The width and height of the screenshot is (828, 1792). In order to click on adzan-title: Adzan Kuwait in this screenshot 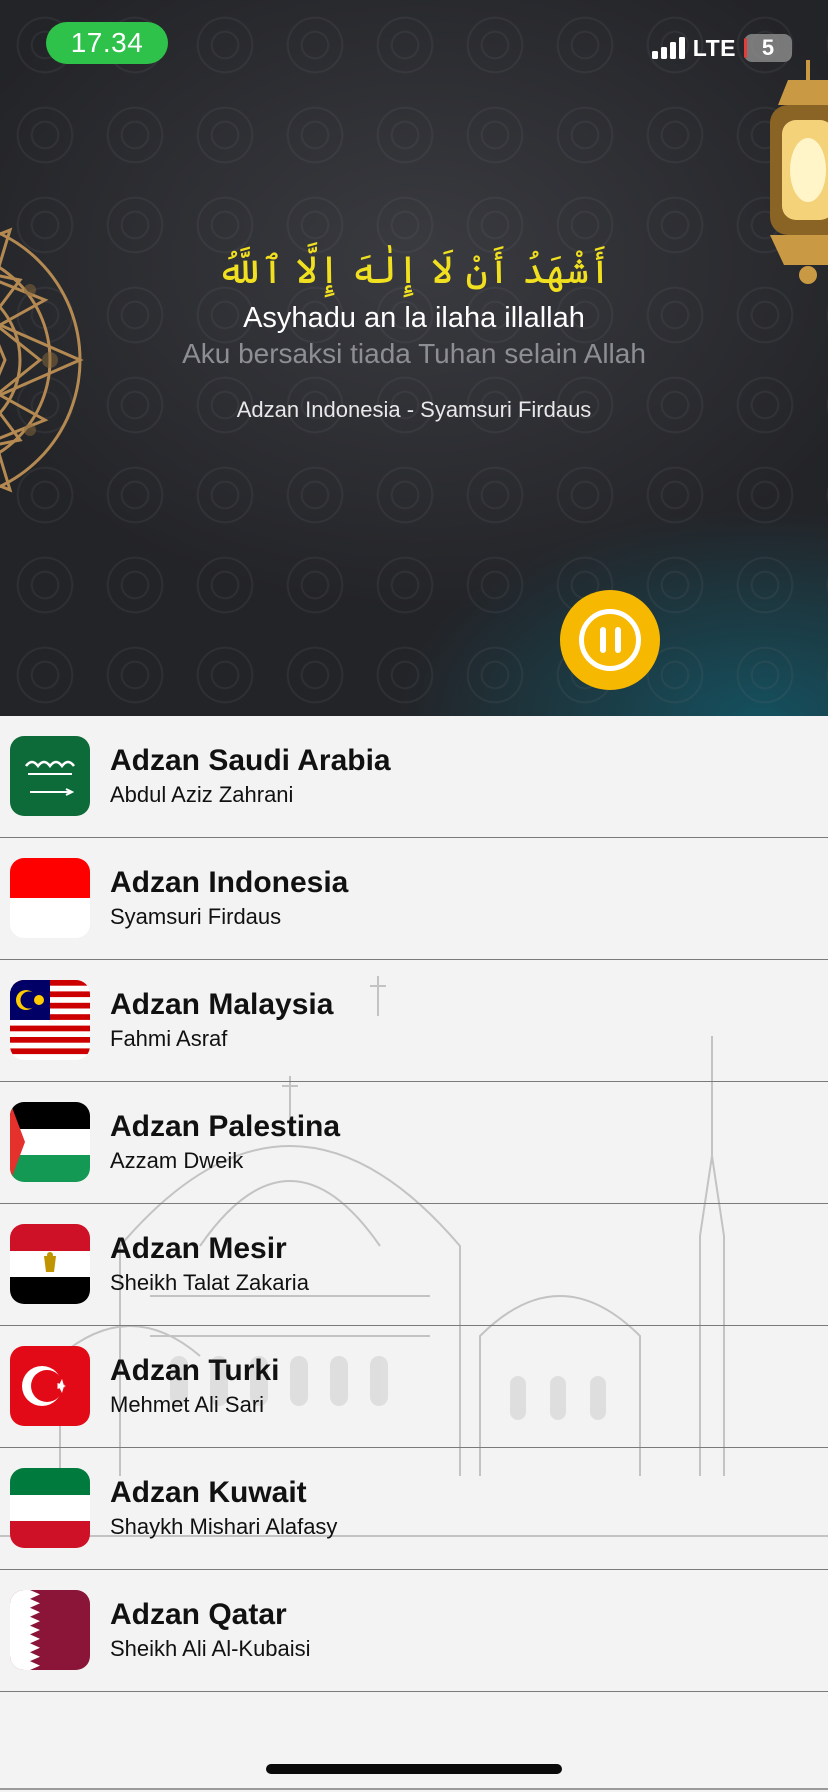, I will do `click(208, 1492)`.